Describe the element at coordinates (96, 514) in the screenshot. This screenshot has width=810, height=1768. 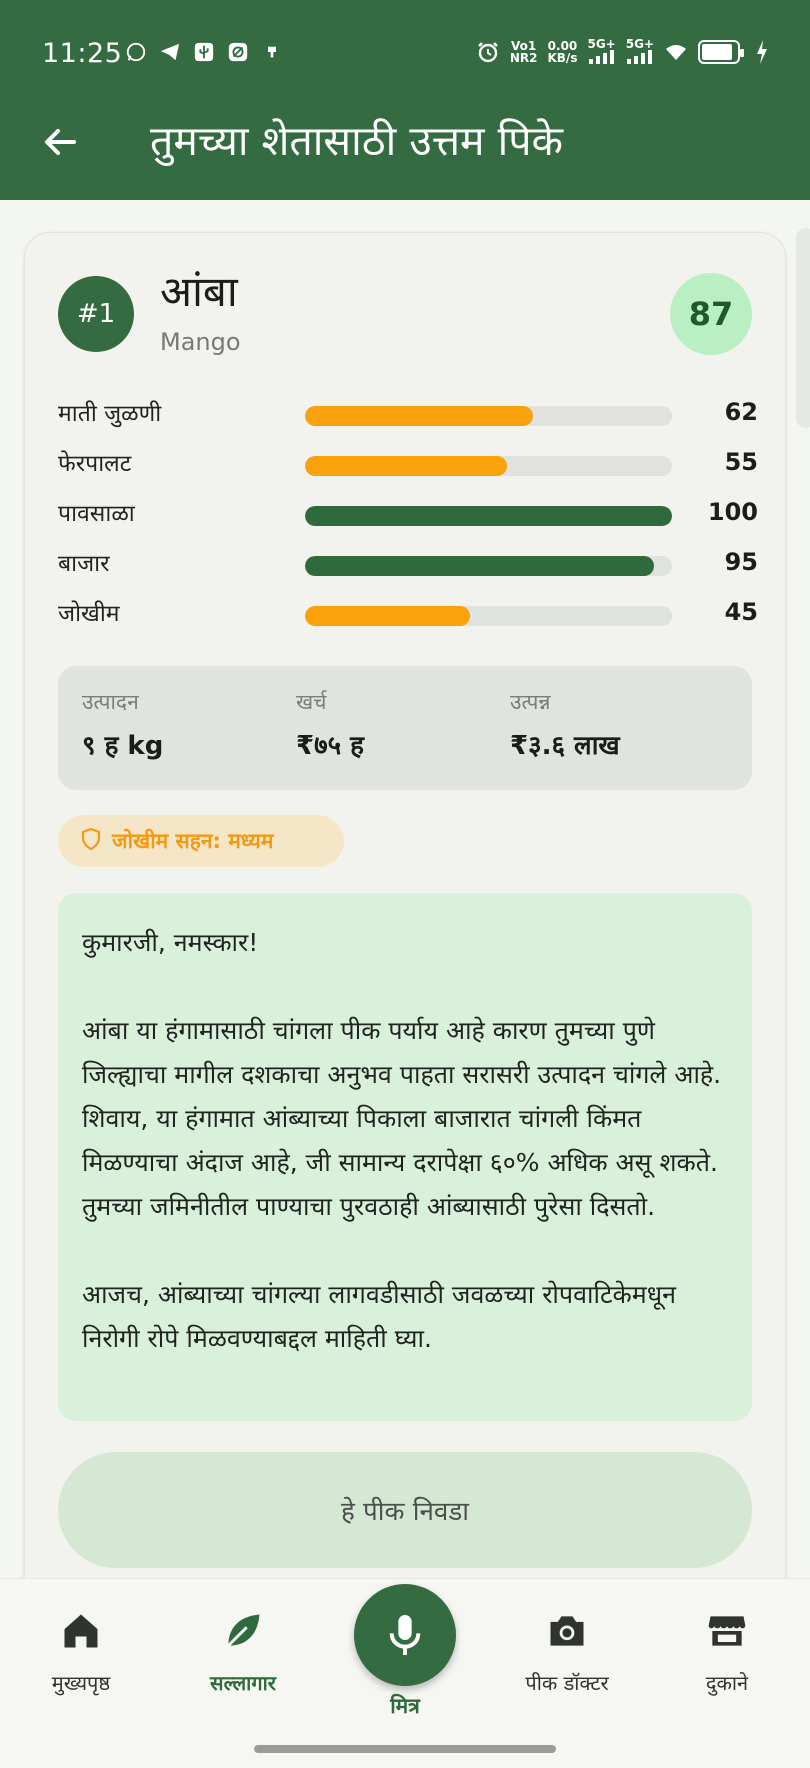
I see `metric-label: पावसाळा` at that location.